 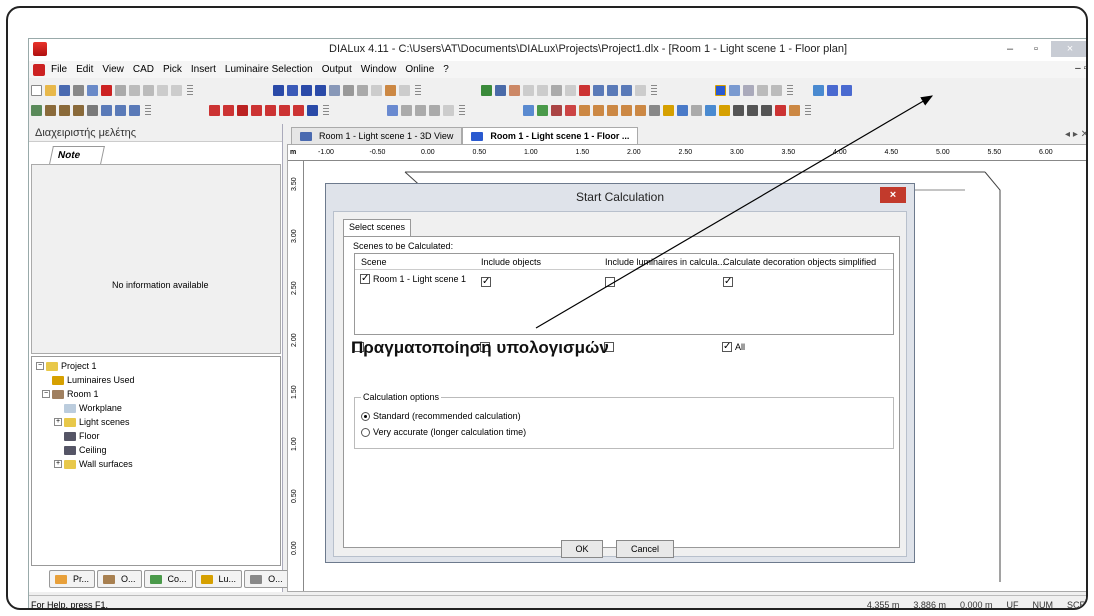 What do you see at coordinates (612, 110) in the screenshot?
I see `draw-7-icon` at bounding box center [612, 110].